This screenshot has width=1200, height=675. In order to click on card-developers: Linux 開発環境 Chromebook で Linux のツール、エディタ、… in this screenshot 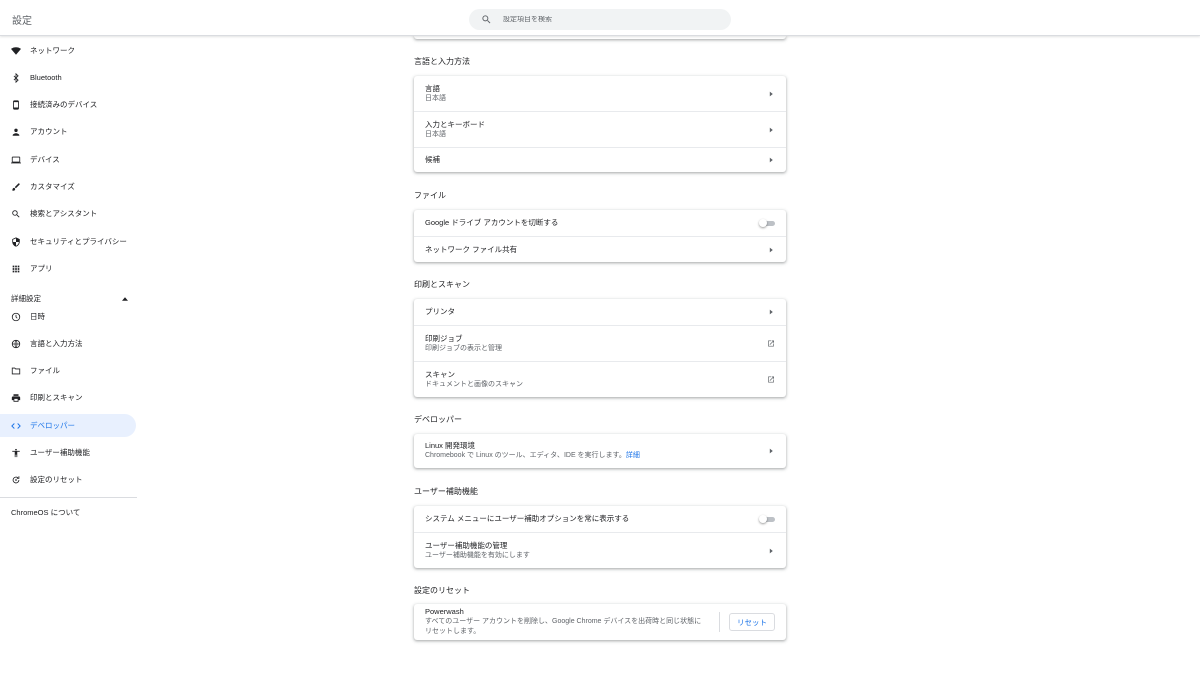, I will do `click(600, 451)`.